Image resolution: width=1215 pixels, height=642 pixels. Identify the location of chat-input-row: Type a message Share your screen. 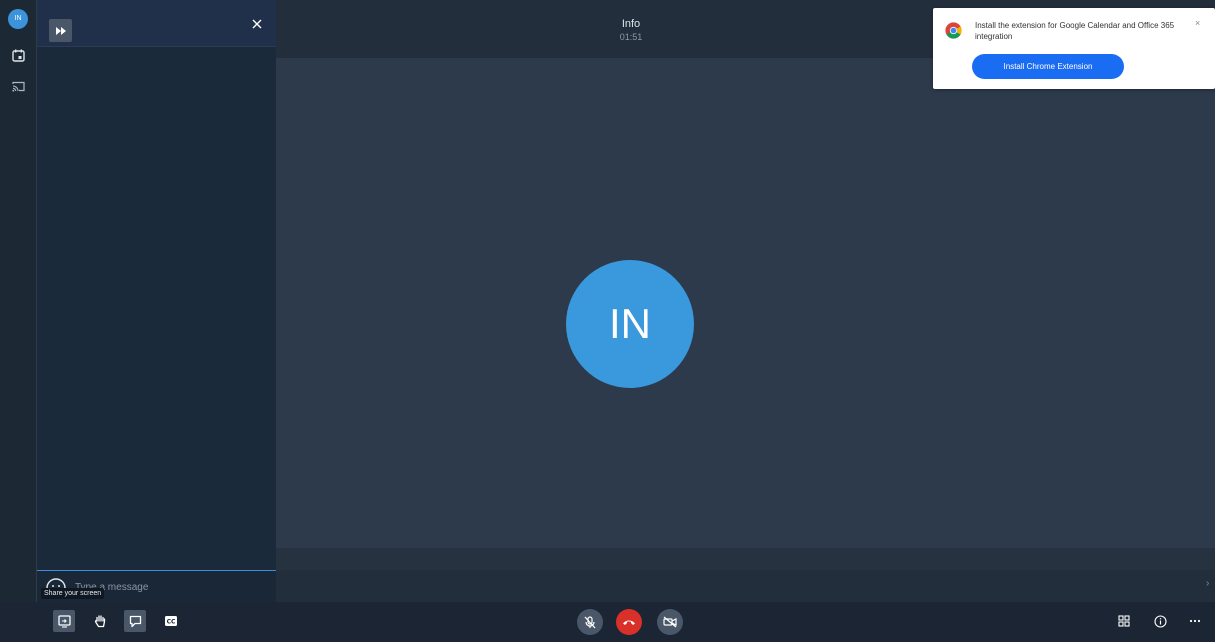
(156, 586).